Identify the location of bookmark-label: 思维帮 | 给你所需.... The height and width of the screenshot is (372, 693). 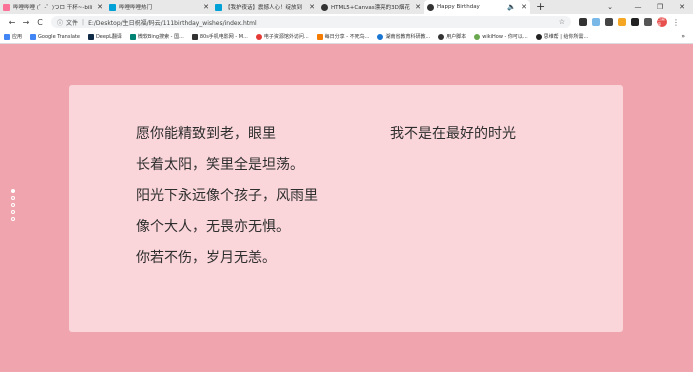
(566, 37).